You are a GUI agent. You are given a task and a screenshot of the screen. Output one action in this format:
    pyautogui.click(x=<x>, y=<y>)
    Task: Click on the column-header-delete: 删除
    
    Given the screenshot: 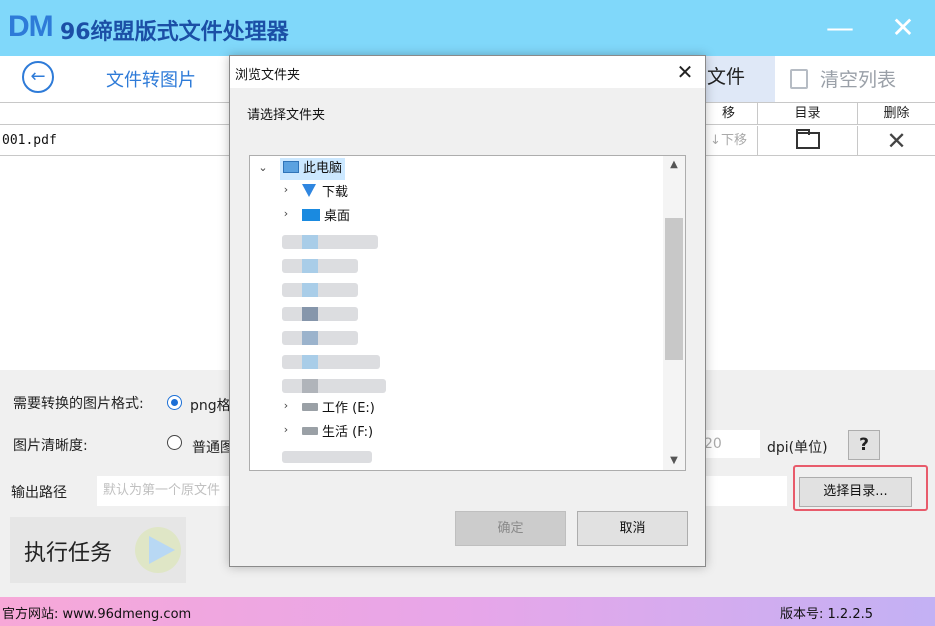 What is the action you would take?
    pyautogui.click(x=896, y=114)
    